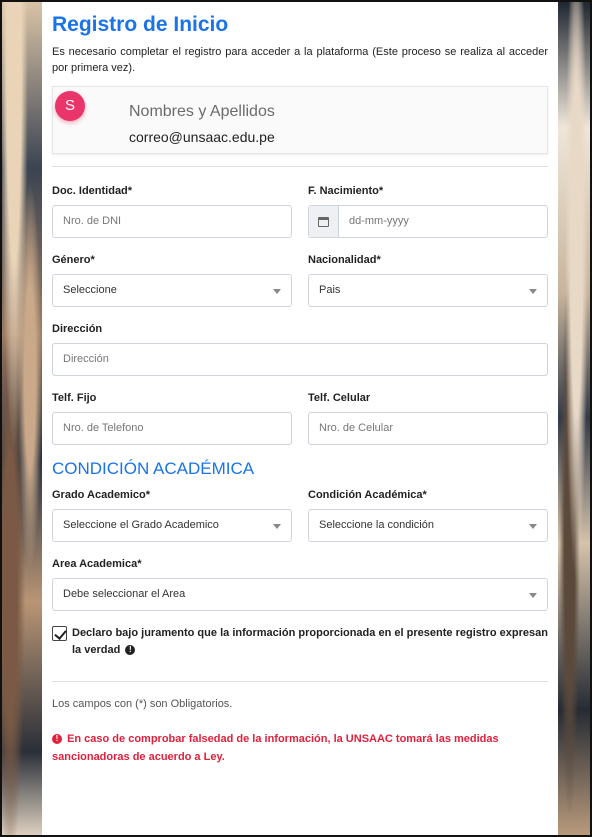 The image size is (592, 837). What do you see at coordinates (142, 704) in the screenshot?
I see `required-note: Los campos con (*) son Obligatorios.` at bounding box center [142, 704].